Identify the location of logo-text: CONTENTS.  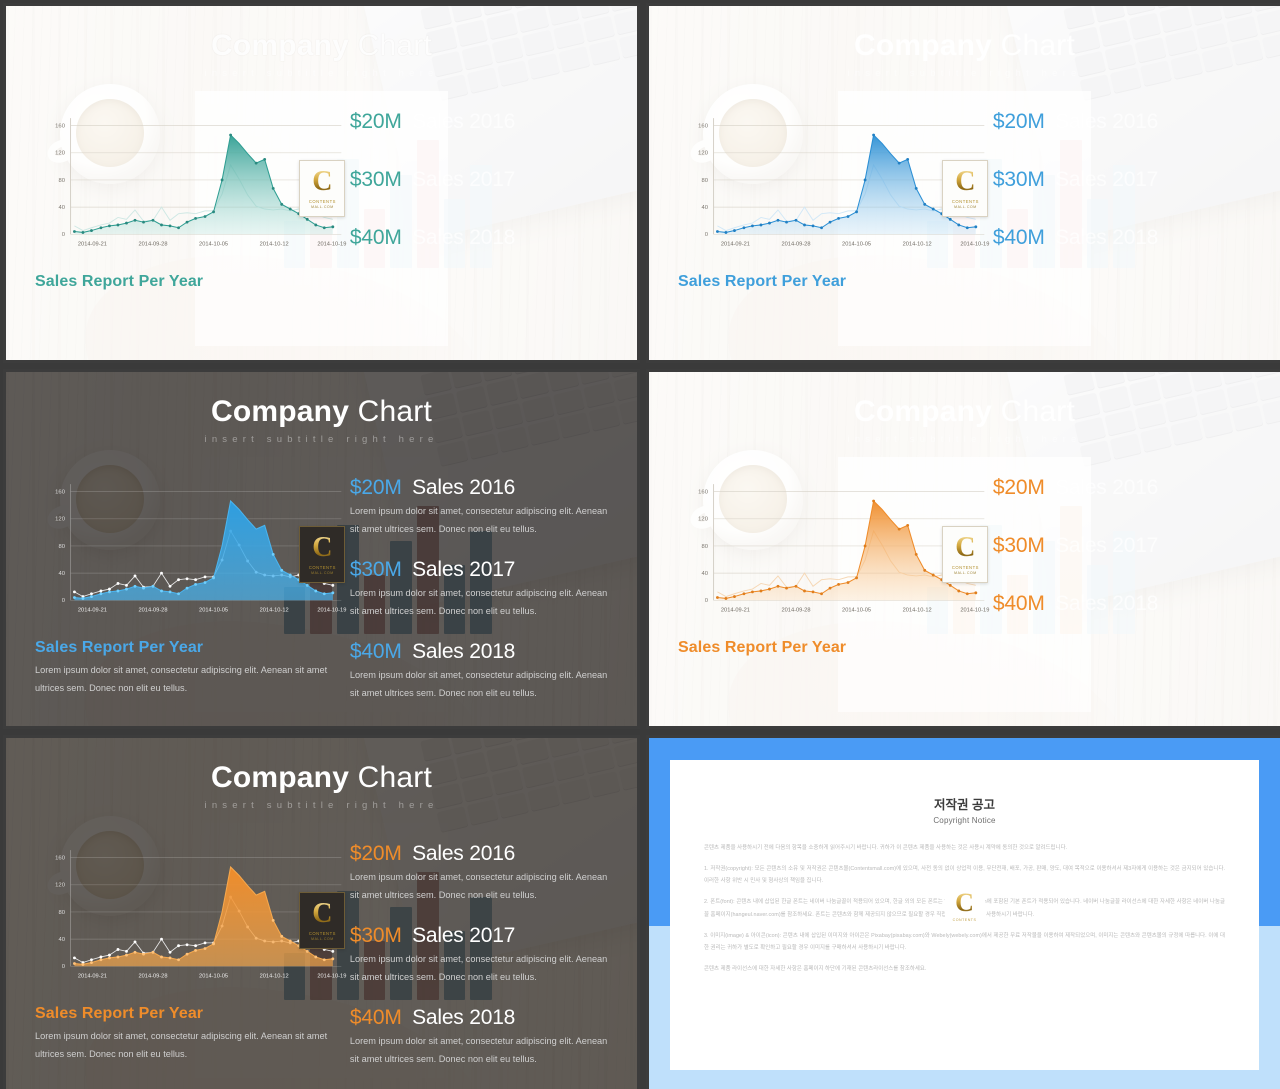
(964, 919).